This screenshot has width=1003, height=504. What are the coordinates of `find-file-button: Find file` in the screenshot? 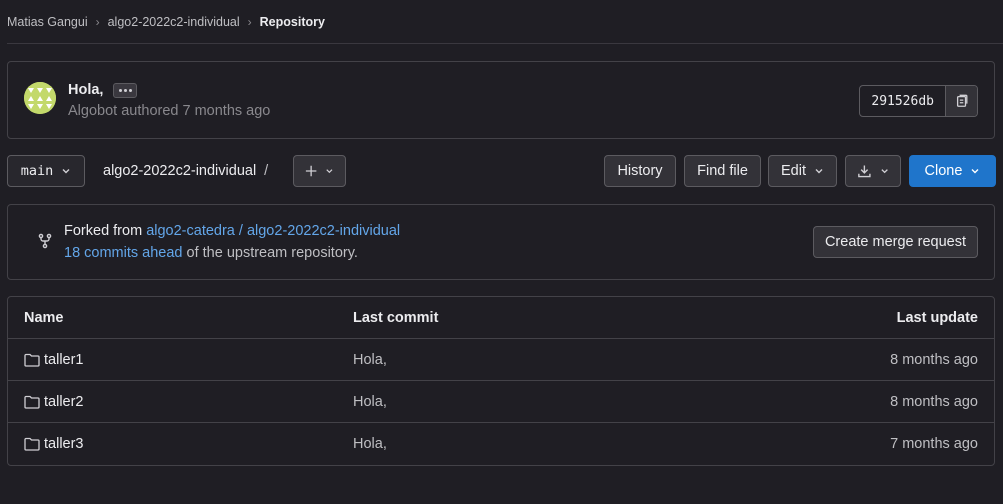 It's located at (722, 171).